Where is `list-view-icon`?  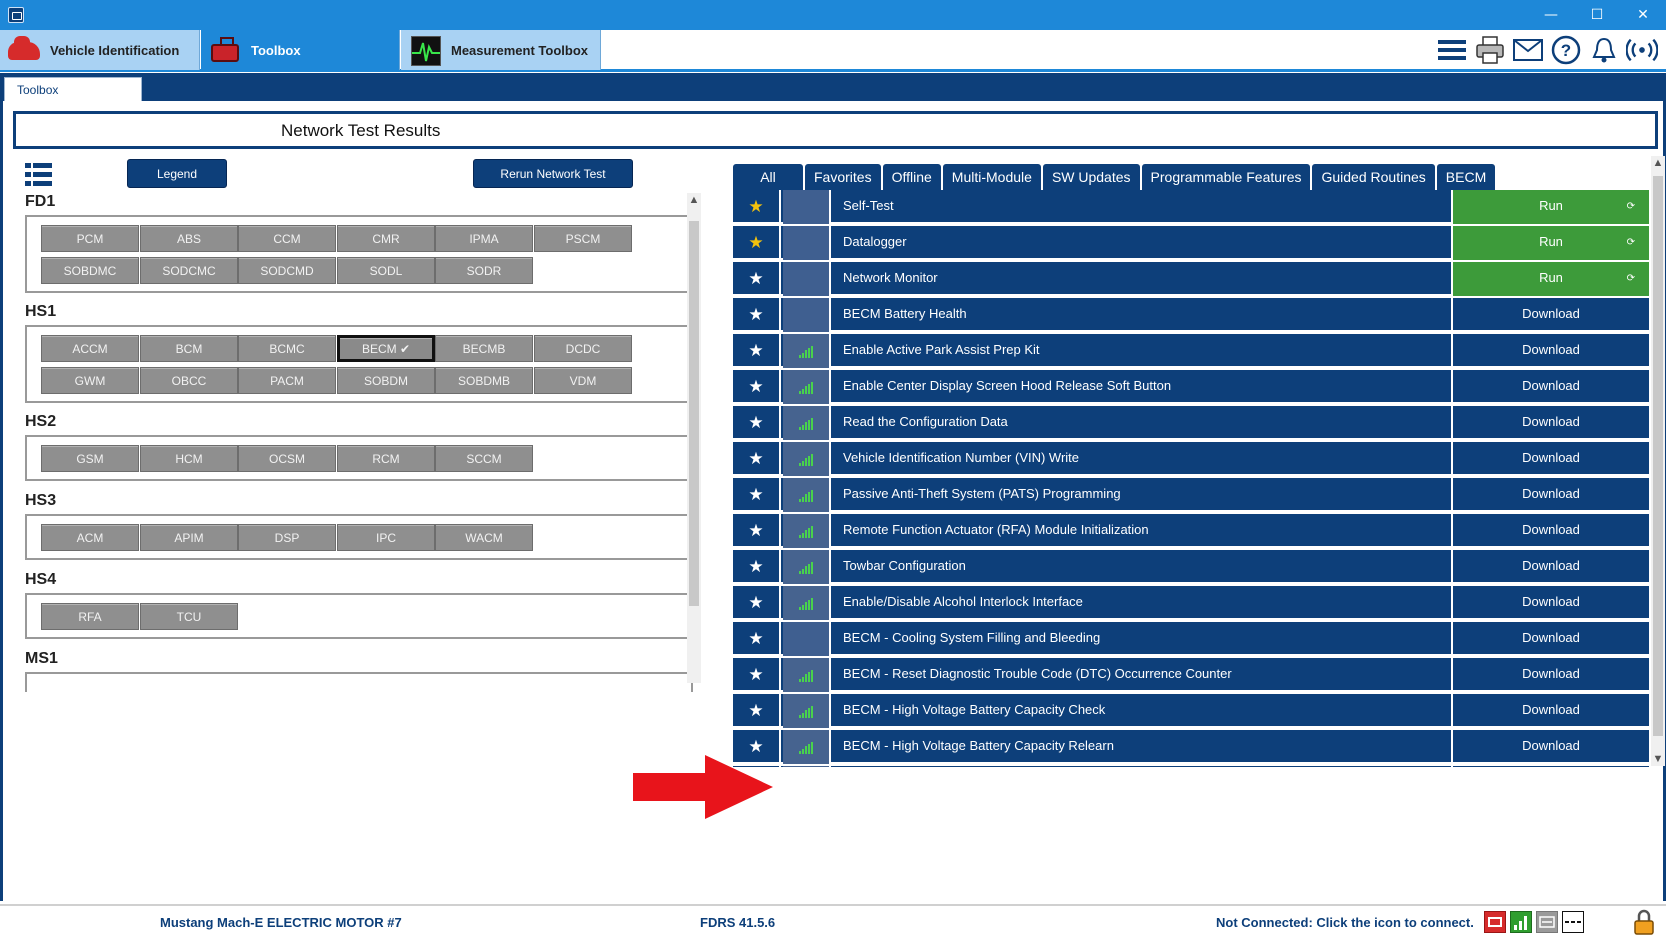
list-view-icon is located at coordinates (38, 174).